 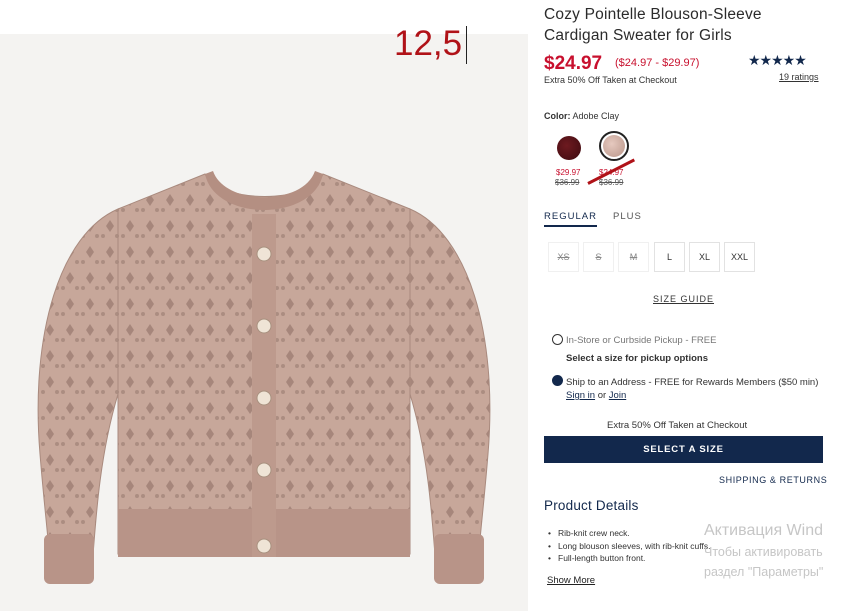 I want to click on size-xs: XS, so click(x=563, y=257).